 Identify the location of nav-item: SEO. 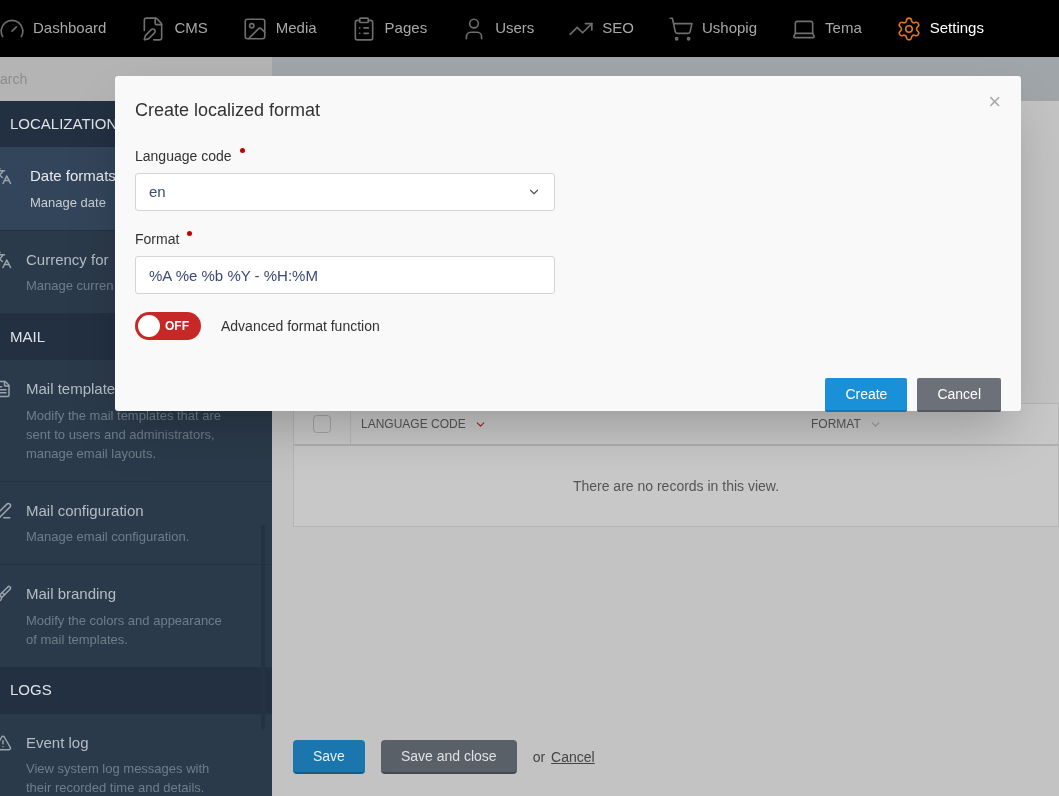
(601, 28).